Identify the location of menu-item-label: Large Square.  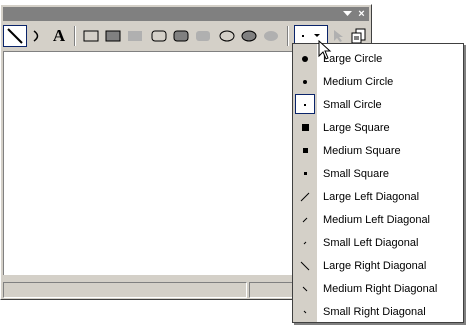
(356, 127).